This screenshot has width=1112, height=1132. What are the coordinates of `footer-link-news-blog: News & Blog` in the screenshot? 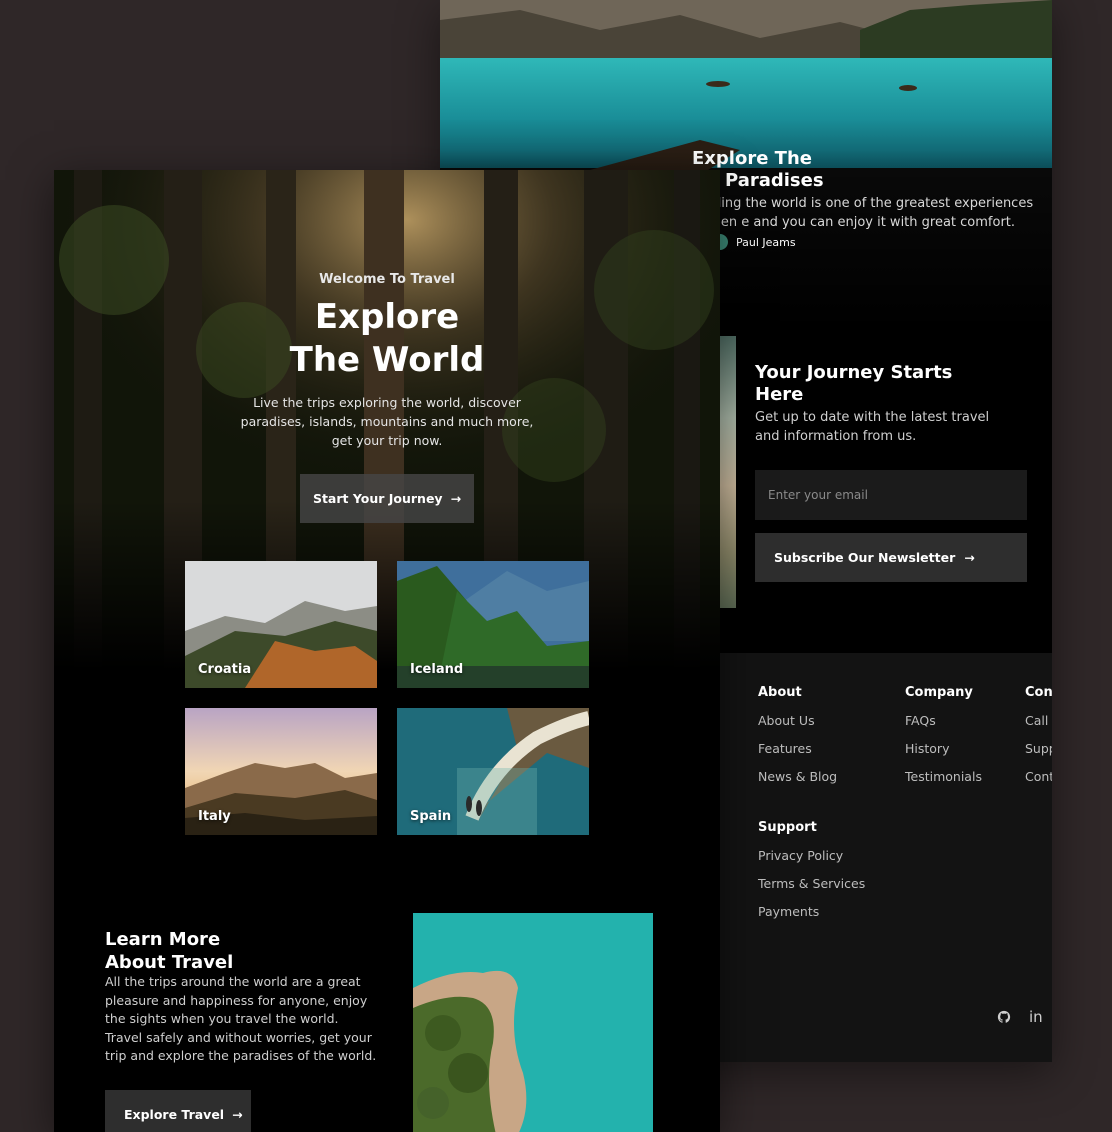 It's located at (797, 776).